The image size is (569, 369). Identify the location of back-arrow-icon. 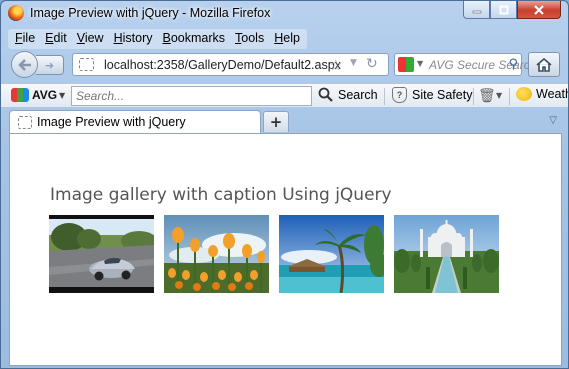
(24, 64).